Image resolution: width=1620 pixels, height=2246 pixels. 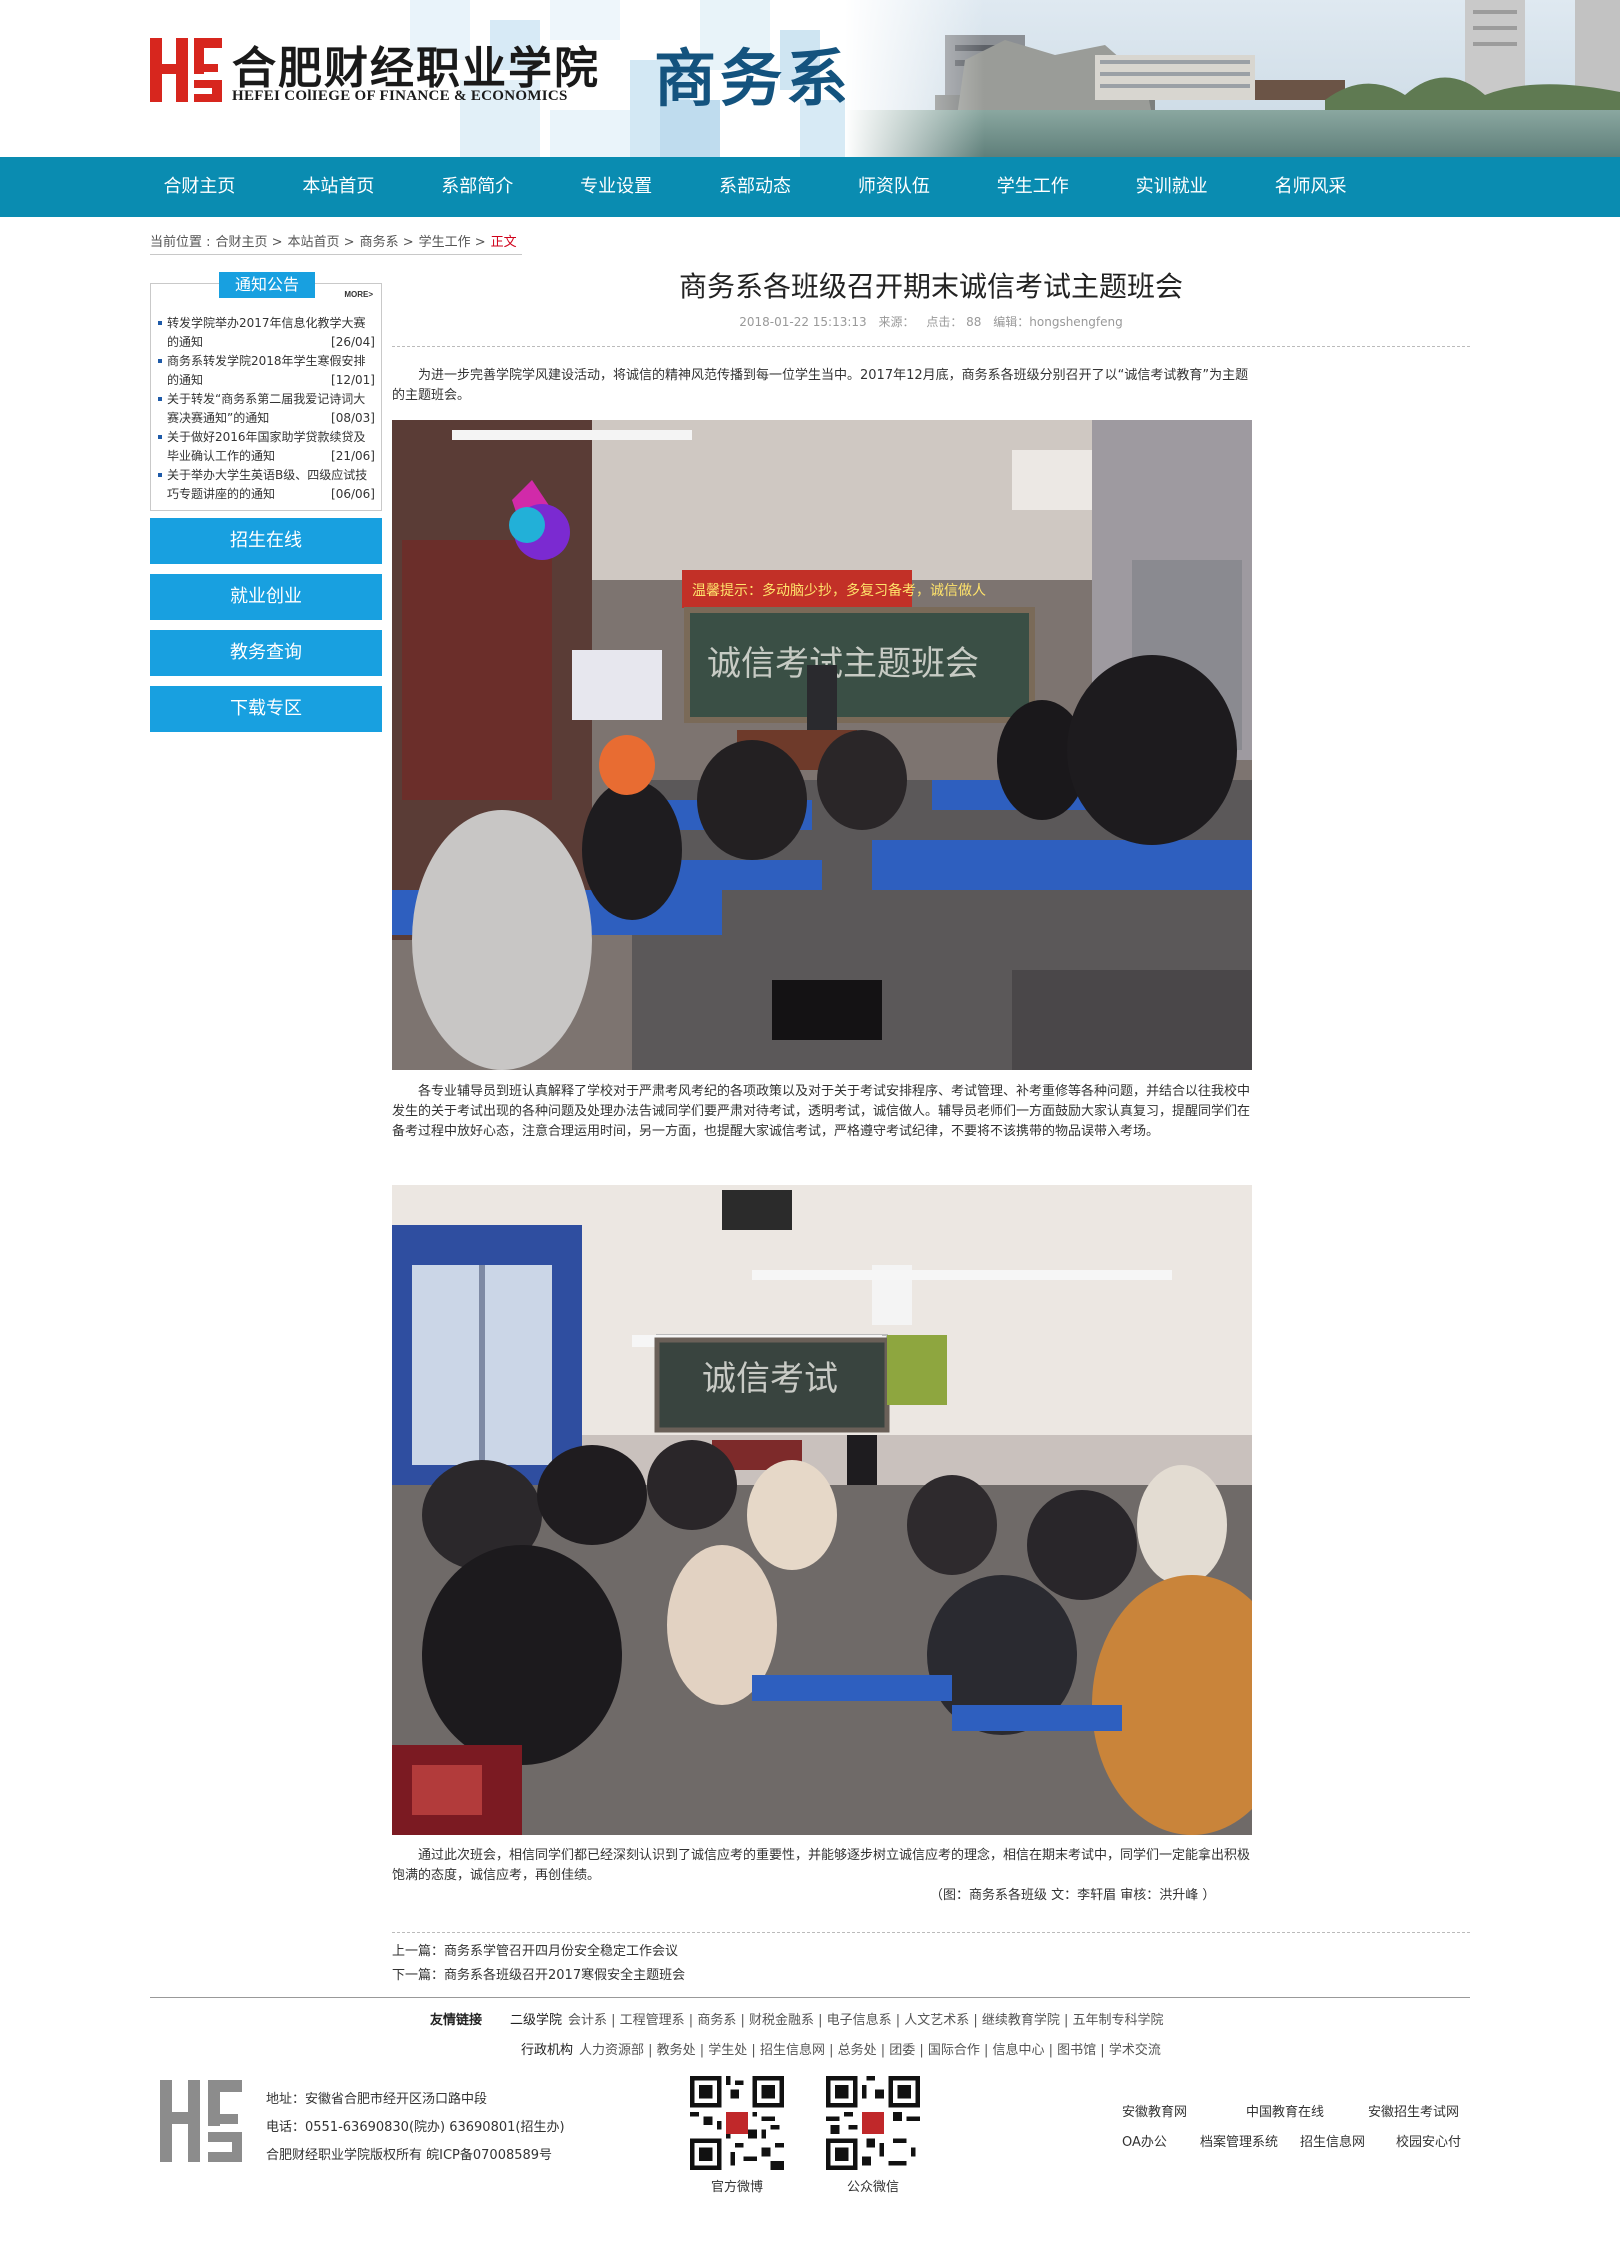 What do you see at coordinates (180, 242) in the screenshot?
I see `breadcrumb-label: 当前位置 :` at bounding box center [180, 242].